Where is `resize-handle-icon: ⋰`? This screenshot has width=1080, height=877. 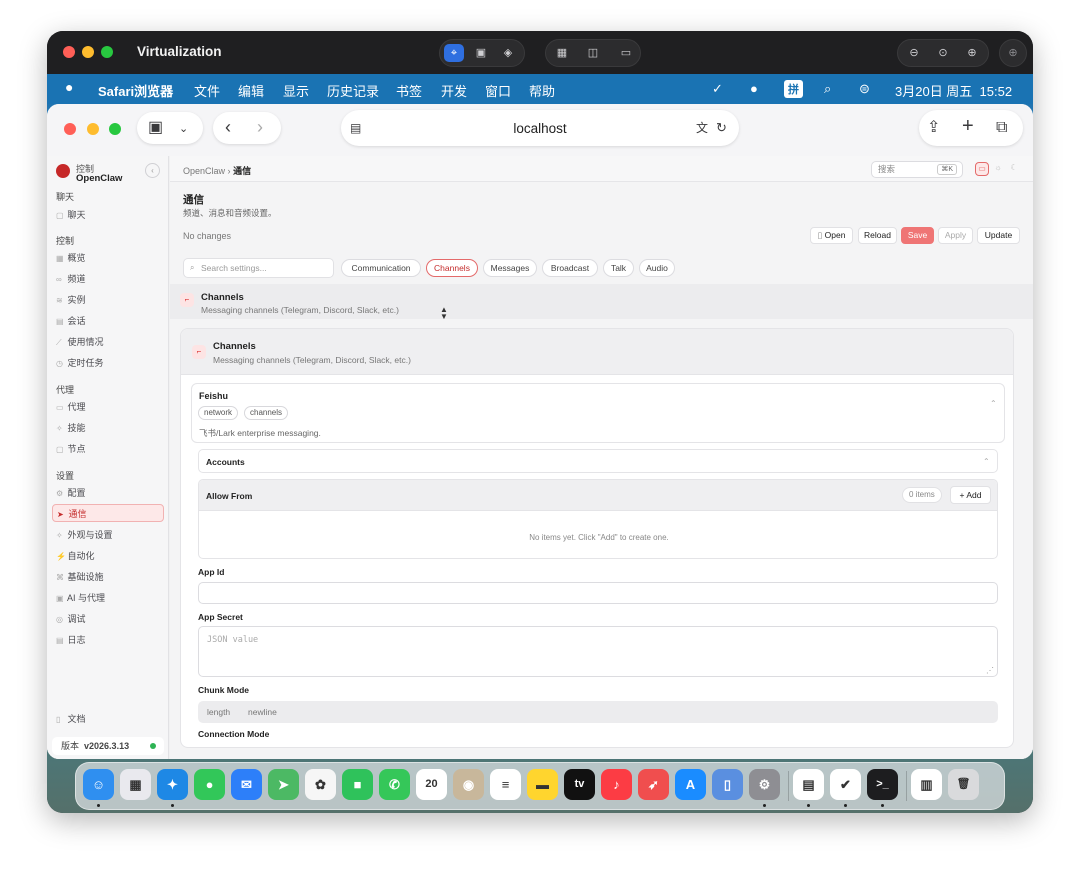
resize-handle-icon: ⋰ is located at coordinates (990, 670).